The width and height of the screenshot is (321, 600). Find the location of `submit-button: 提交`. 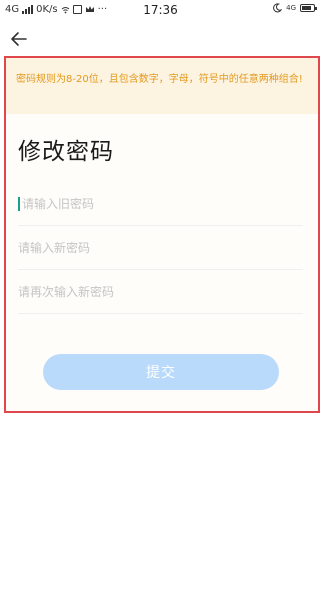

submit-button: 提交 is located at coordinates (161, 372).